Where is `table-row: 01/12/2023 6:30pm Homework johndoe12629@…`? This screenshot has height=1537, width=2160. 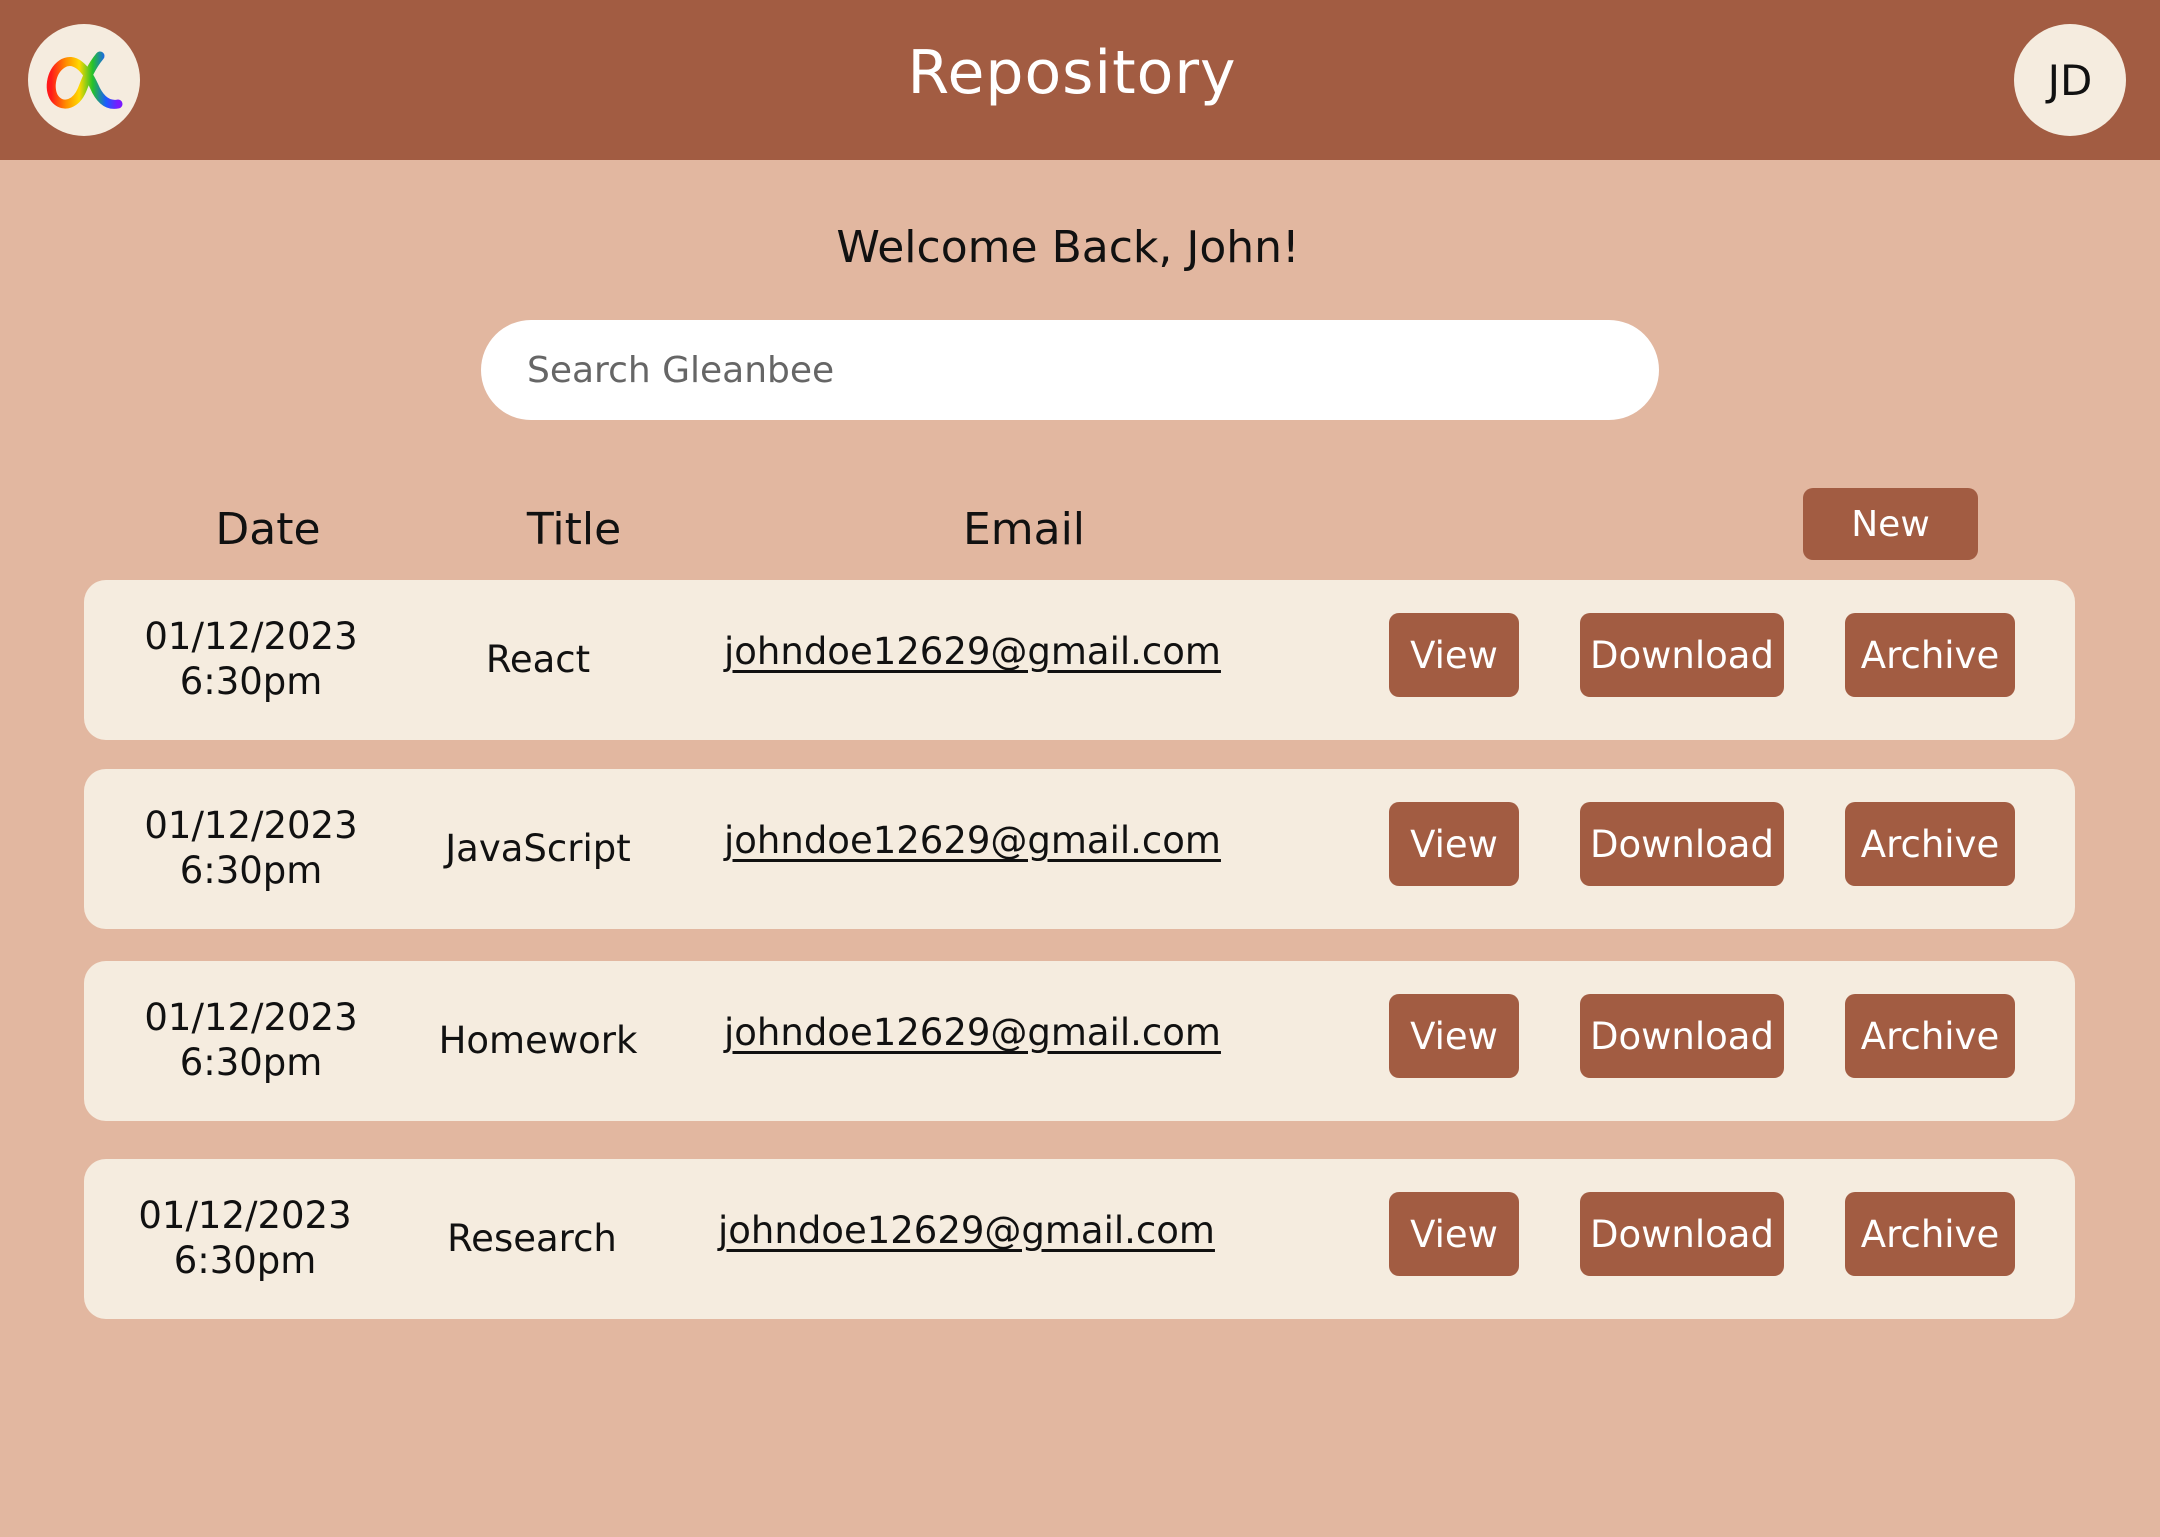 table-row: 01/12/2023 6:30pm Homework johndoe12629@… is located at coordinates (1079, 1041).